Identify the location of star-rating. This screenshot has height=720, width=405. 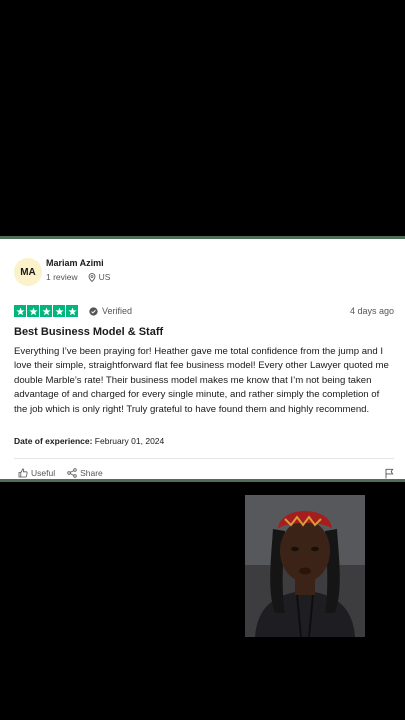
(46, 311).